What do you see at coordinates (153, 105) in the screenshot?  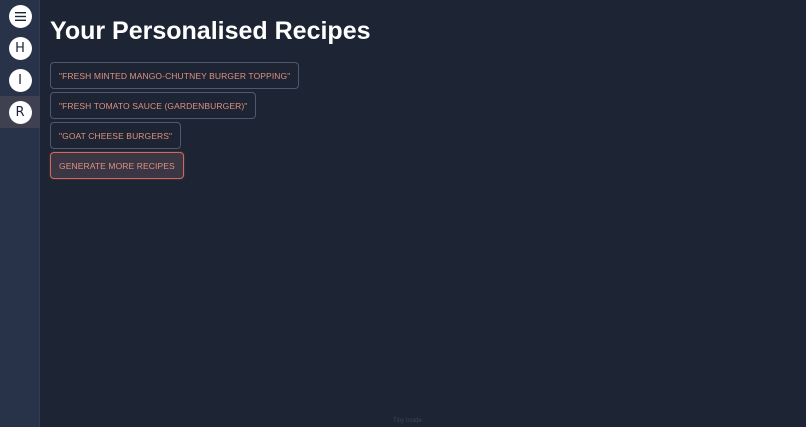 I see `recipe-button: "FRESH TOMATO SAUCE (GARDENBURGER)"` at bounding box center [153, 105].